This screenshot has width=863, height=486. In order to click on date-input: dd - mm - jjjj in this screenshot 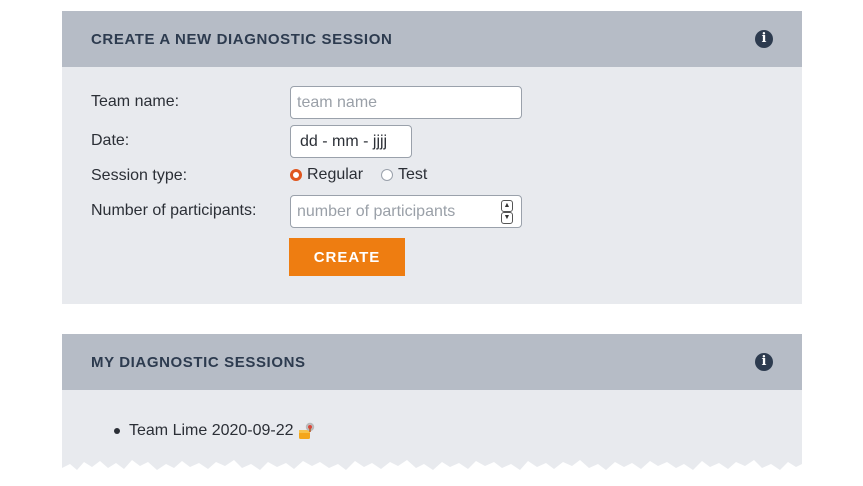, I will do `click(351, 141)`.